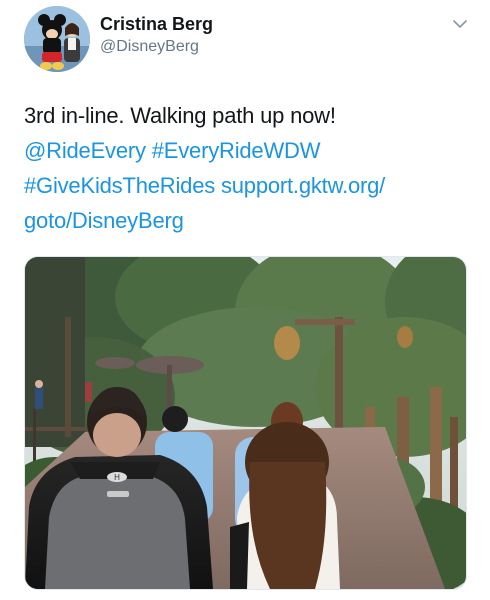  I want to click on url-link-part: support.gktw.org/, so click(303, 185).